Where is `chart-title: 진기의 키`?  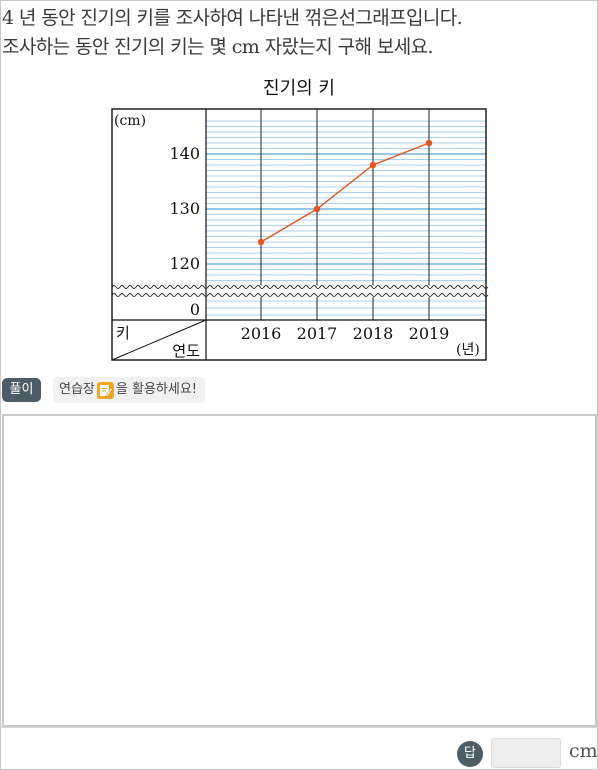 chart-title: 진기의 키 is located at coordinates (299, 88).